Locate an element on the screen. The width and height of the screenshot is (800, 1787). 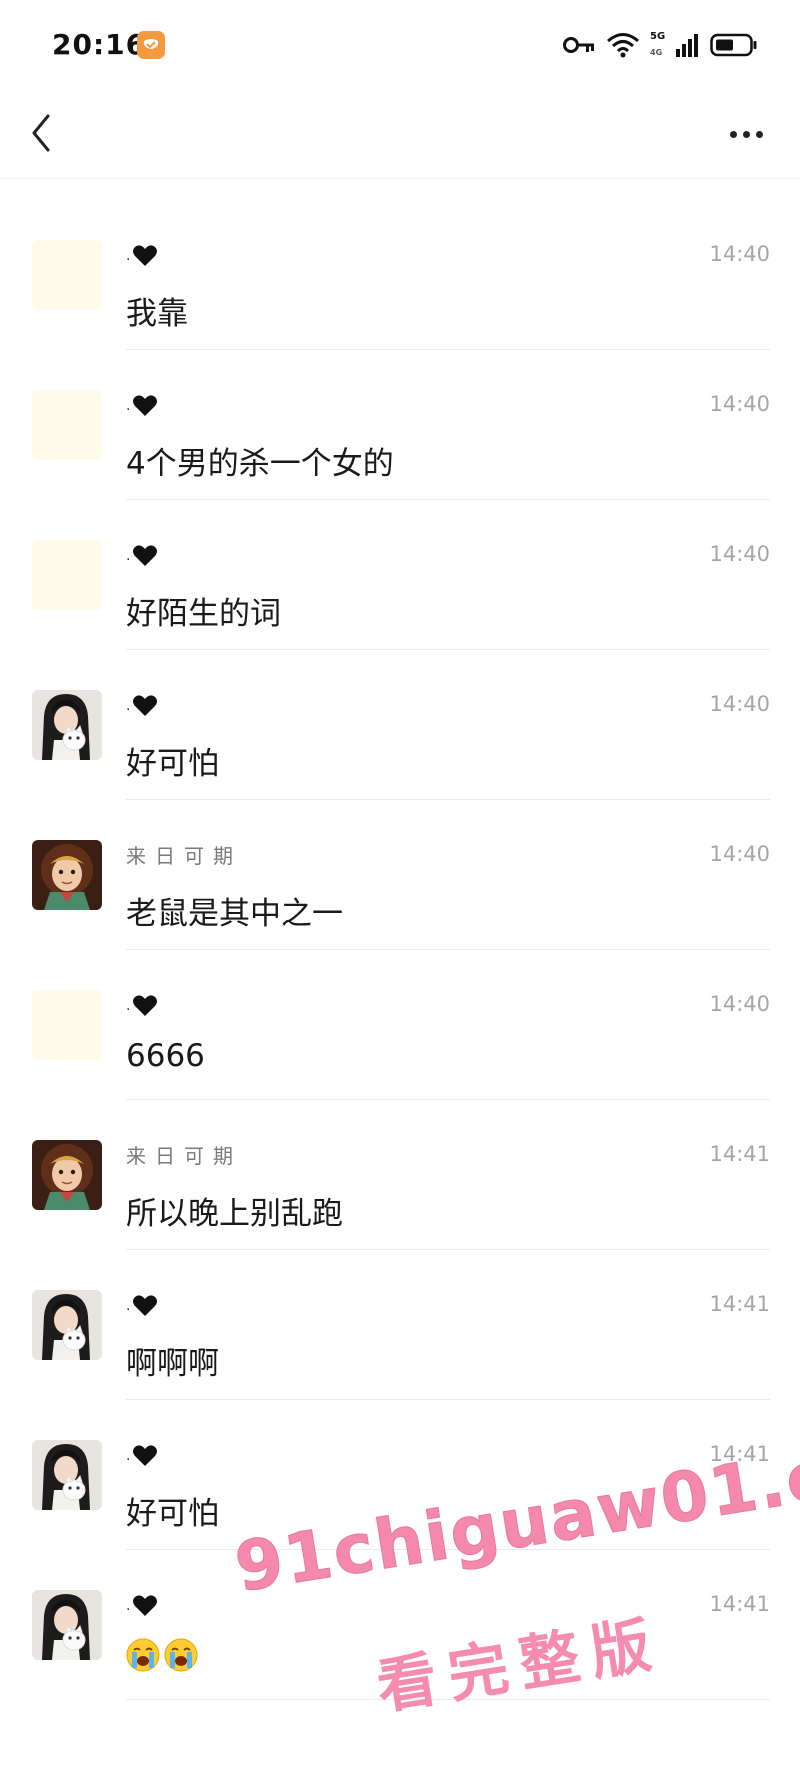
status-time: 20:16 is located at coordinates (99, 44).